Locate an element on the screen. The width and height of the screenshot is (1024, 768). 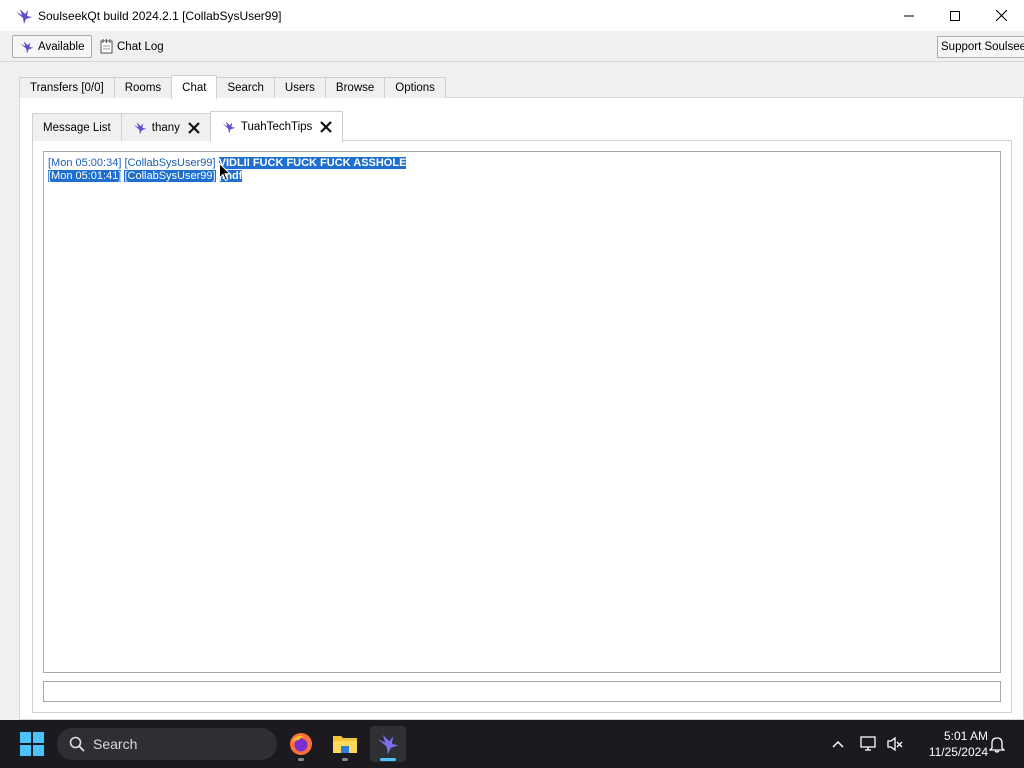
minimize-button is located at coordinates (909, 15).